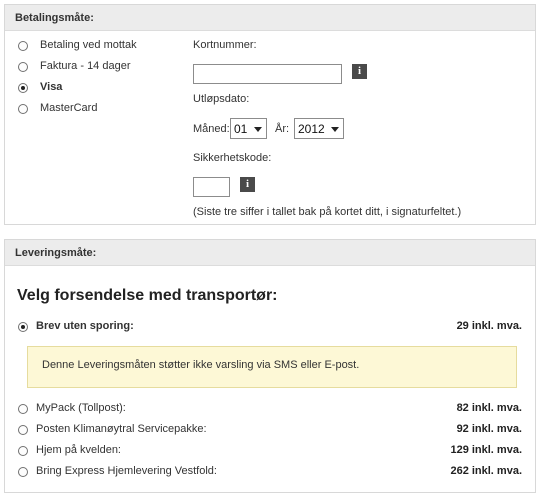 Image resolution: width=544 pixels, height=497 pixels. I want to click on delivery-label-bring: Bring Express Hjemlevering Vestfold:, so click(126, 471).